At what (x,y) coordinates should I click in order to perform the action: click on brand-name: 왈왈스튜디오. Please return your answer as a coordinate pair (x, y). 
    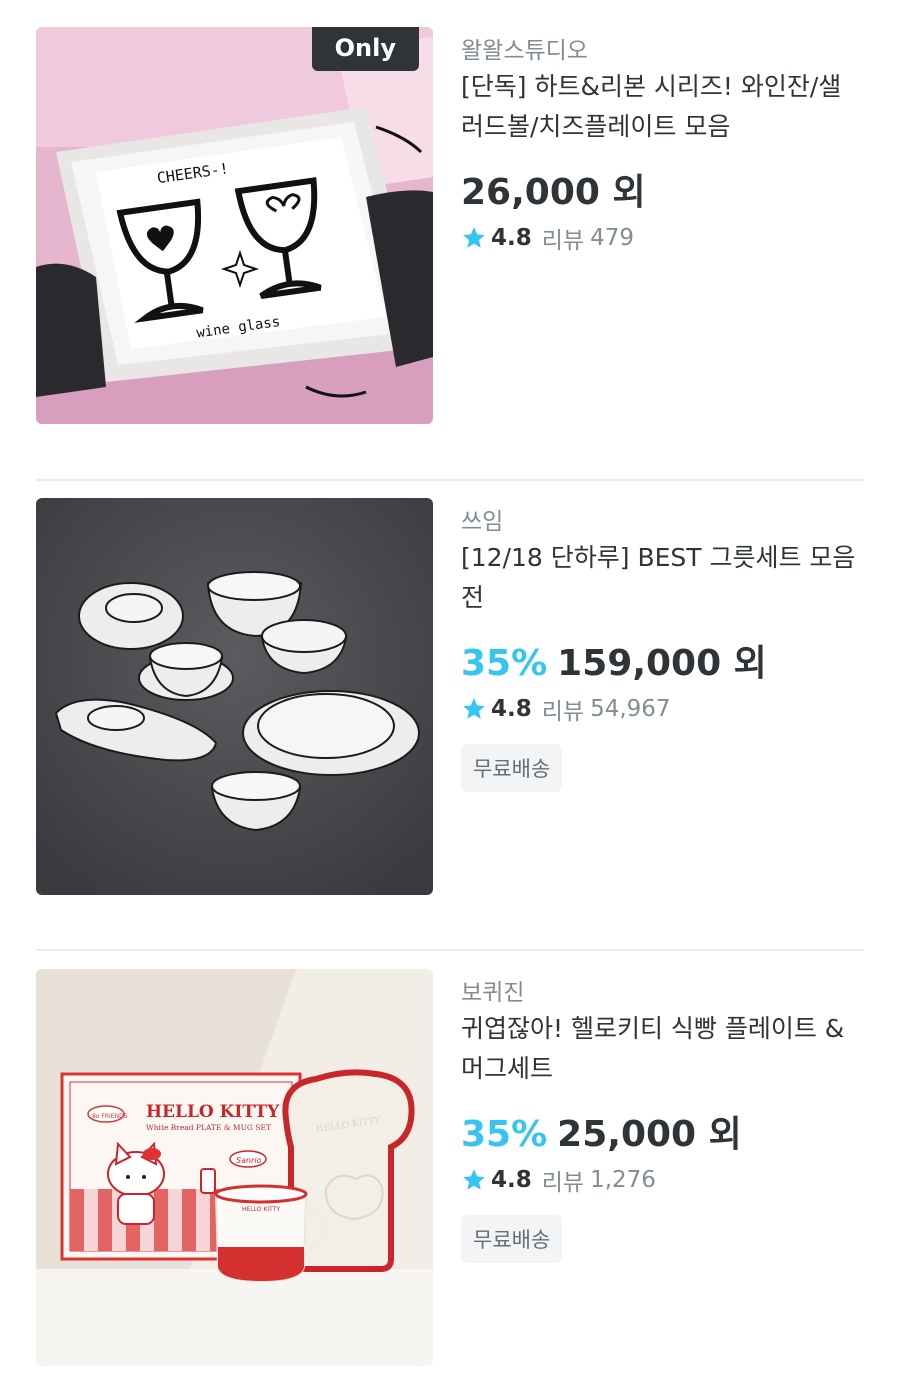
    Looking at the image, I should click on (524, 48).